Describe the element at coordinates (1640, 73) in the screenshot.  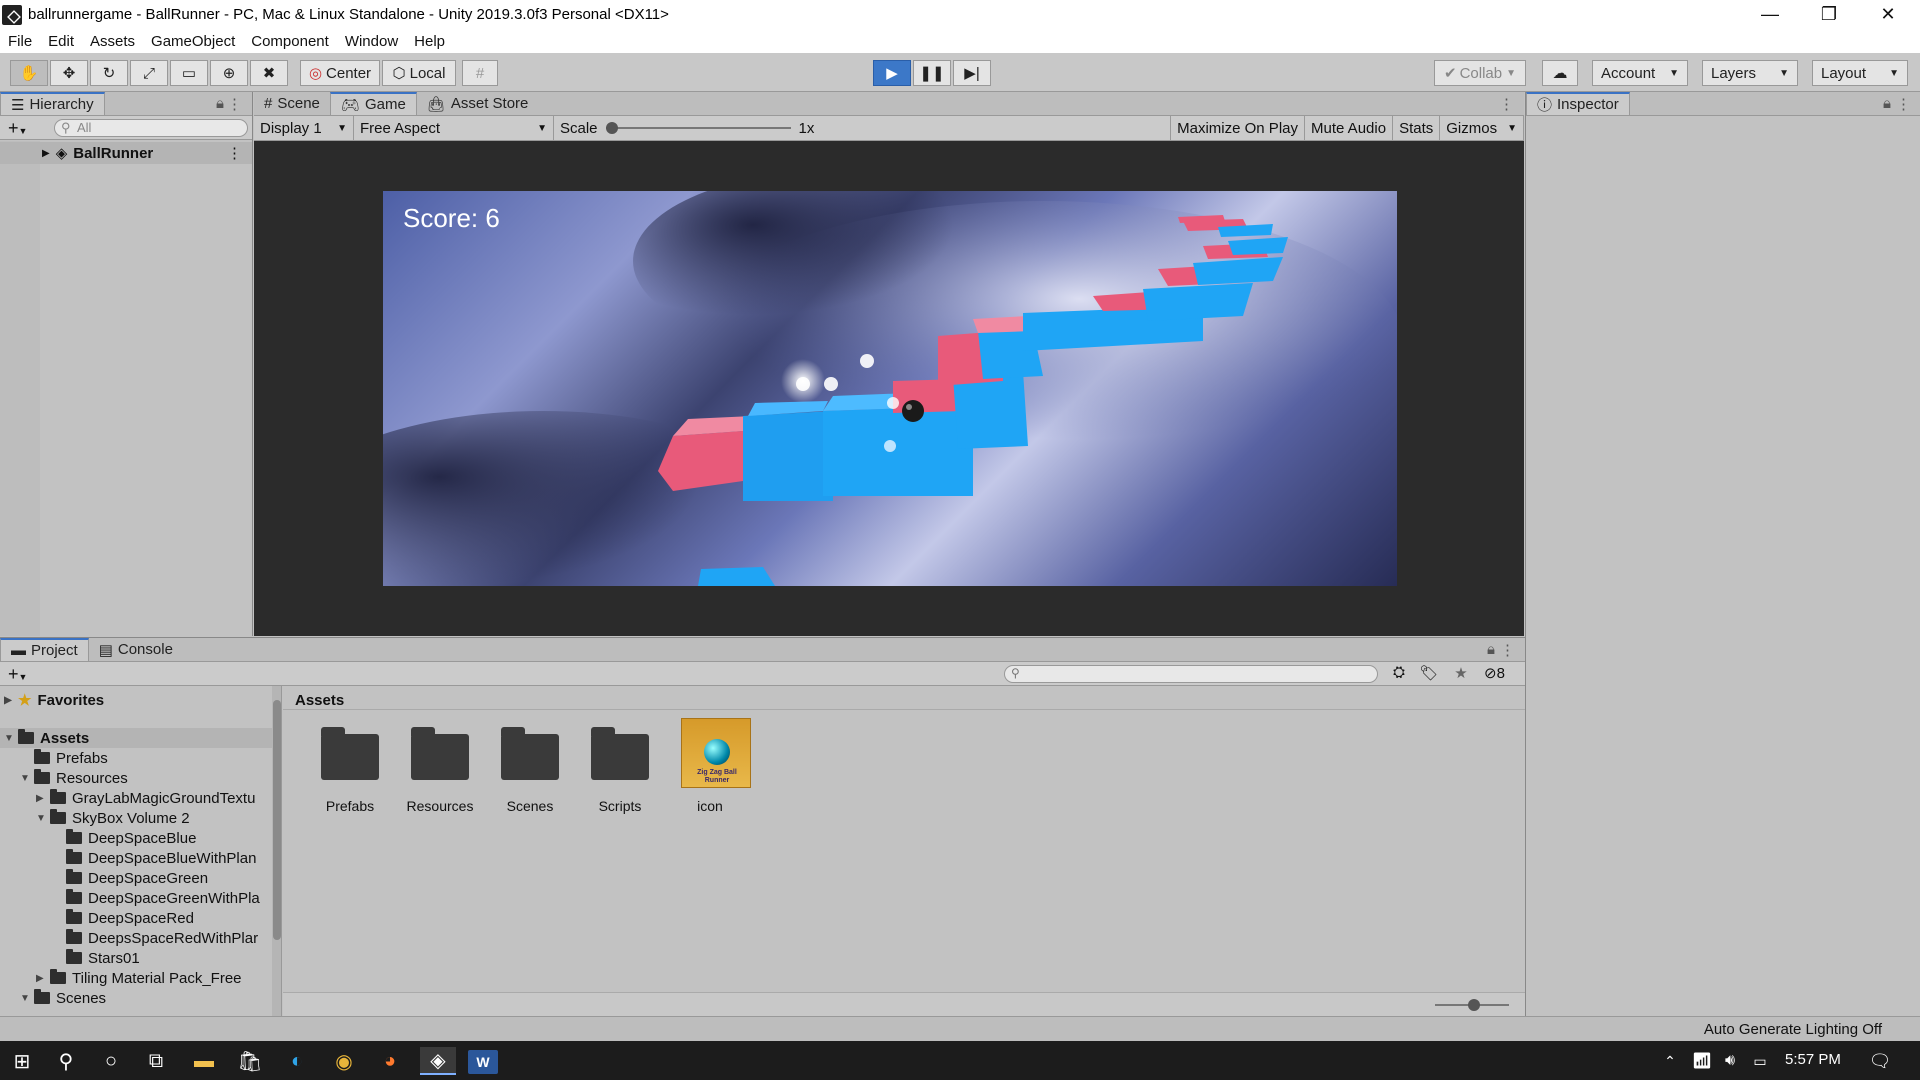
I see `account-dropdown: Account ▼` at that location.